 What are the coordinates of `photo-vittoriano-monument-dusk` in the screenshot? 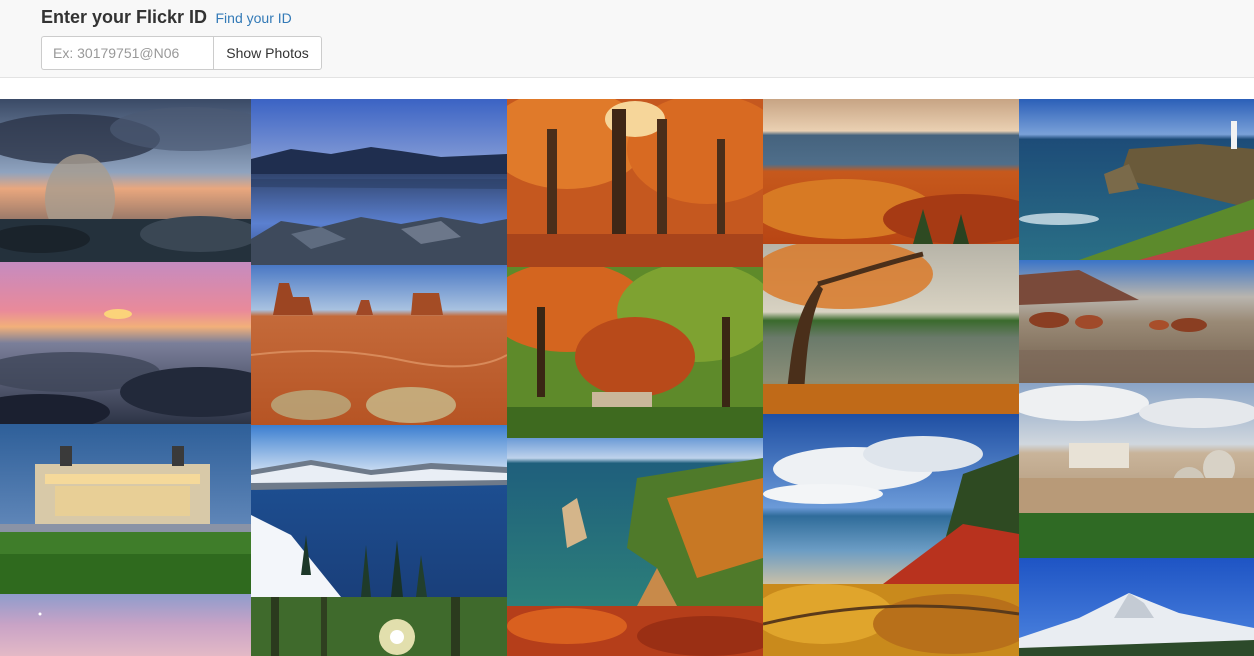 It's located at (125, 509).